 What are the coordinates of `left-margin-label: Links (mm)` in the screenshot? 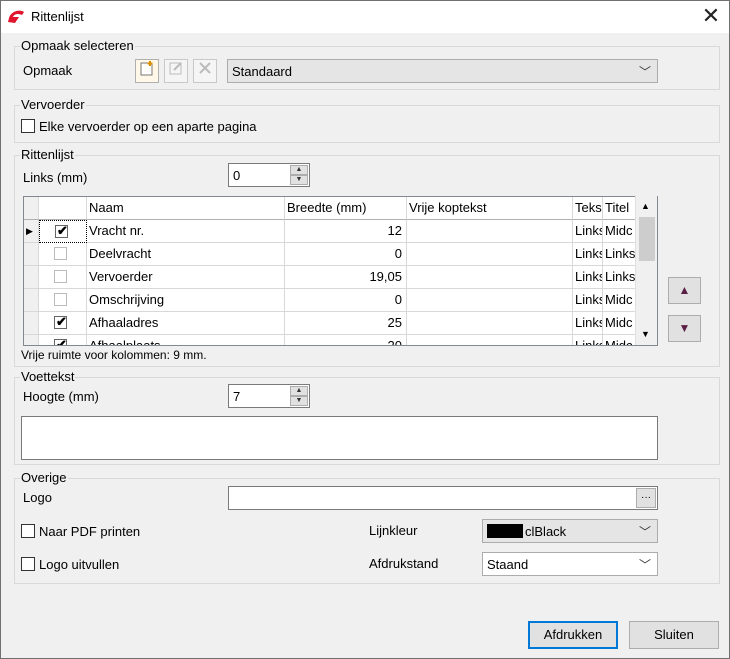 It's located at (55, 177).